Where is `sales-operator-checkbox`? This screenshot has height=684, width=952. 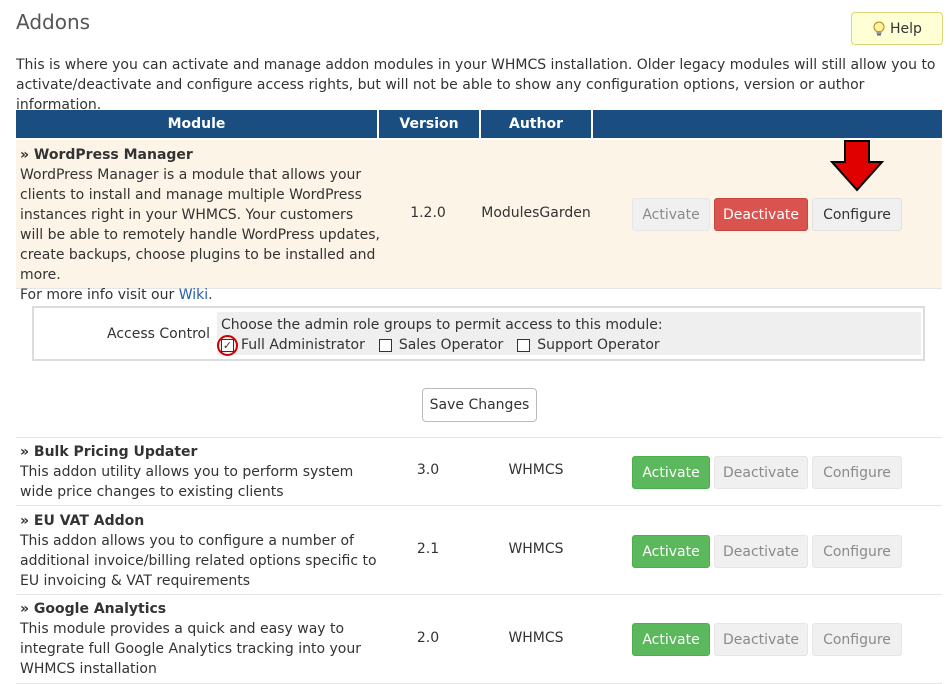 sales-operator-checkbox is located at coordinates (385, 345).